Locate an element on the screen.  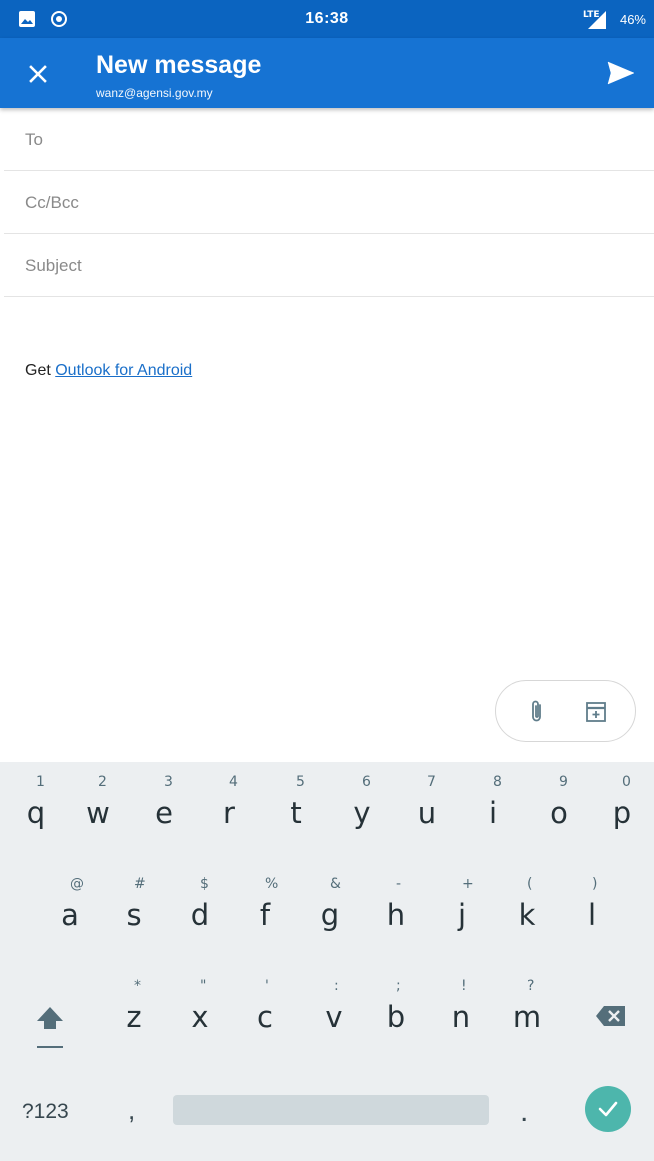
key-hint: 3 is located at coordinates (168, 782).